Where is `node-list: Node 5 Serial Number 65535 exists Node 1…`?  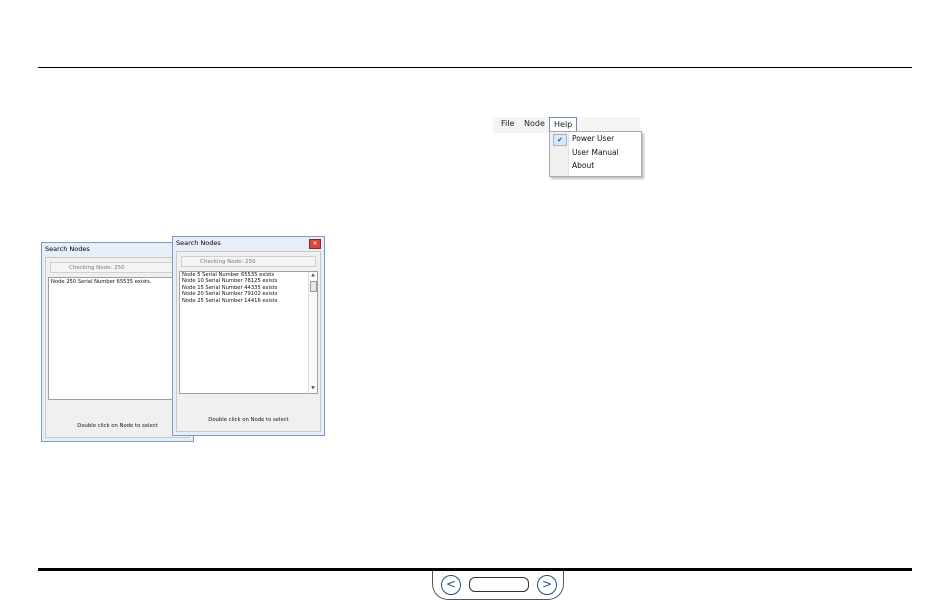 node-list: Node 5 Serial Number 65535 exists Node 1… is located at coordinates (248, 332).